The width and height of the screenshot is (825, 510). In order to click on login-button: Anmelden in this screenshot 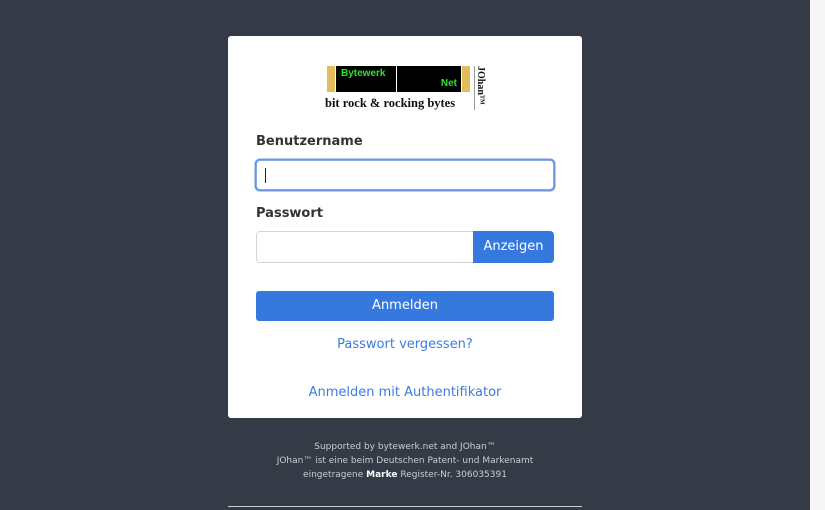, I will do `click(405, 306)`.